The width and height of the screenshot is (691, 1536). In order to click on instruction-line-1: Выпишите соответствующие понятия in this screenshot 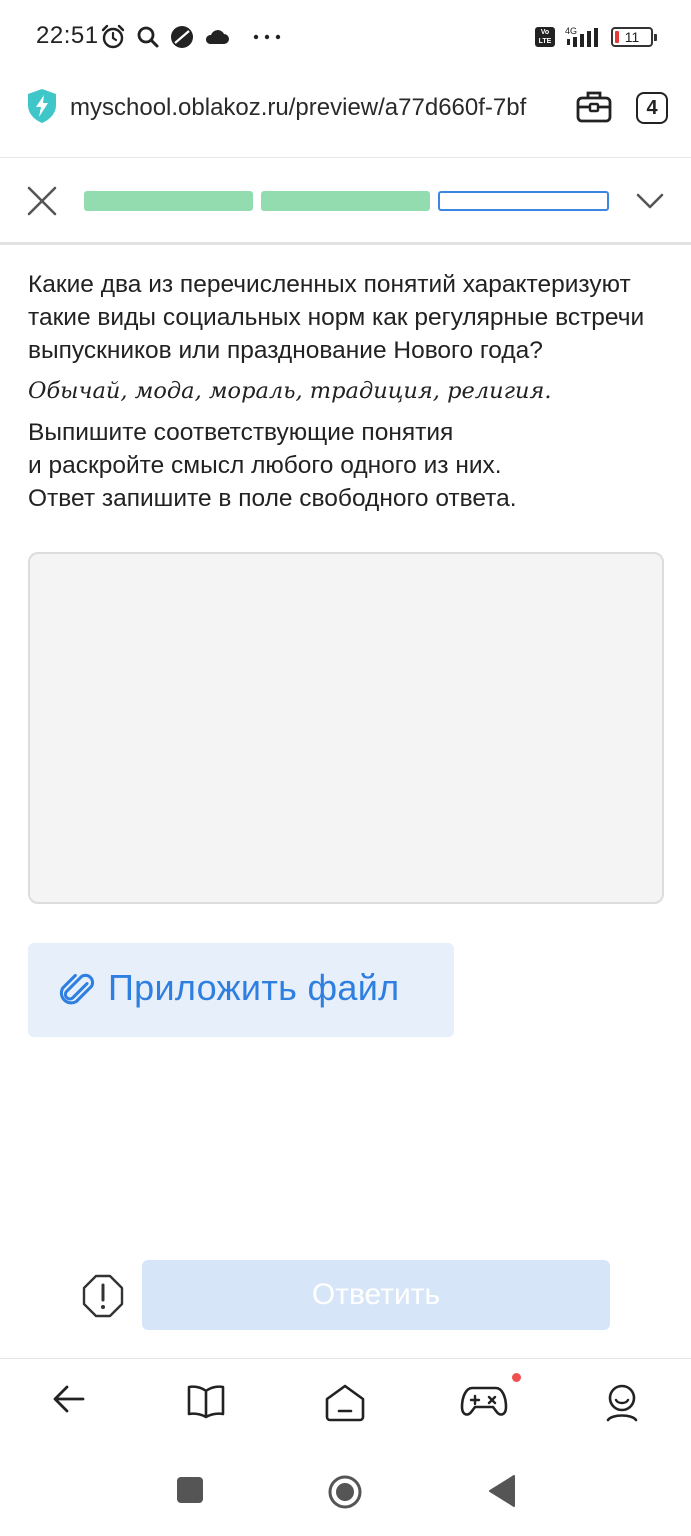, I will do `click(241, 432)`.